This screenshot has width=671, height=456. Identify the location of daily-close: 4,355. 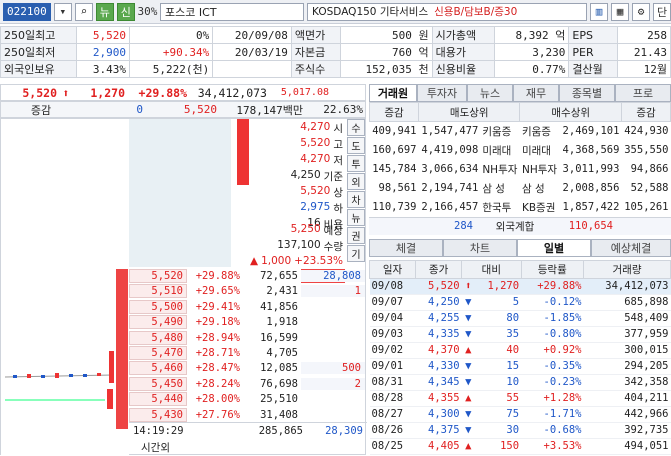
(438, 398).